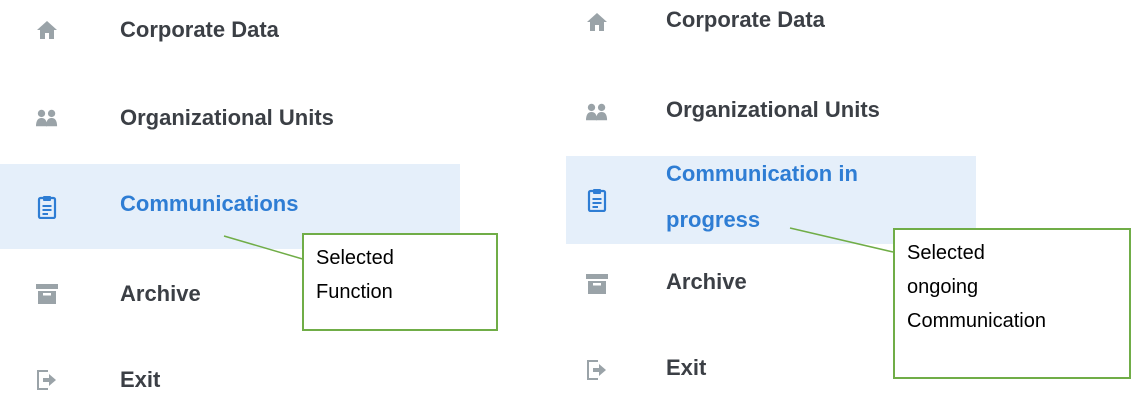 Image resolution: width=1136 pixels, height=402 pixels. What do you see at coordinates (400, 282) in the screenshot?
I see `callout-selected-function: Selected Function` at bounding box center [400, 282].